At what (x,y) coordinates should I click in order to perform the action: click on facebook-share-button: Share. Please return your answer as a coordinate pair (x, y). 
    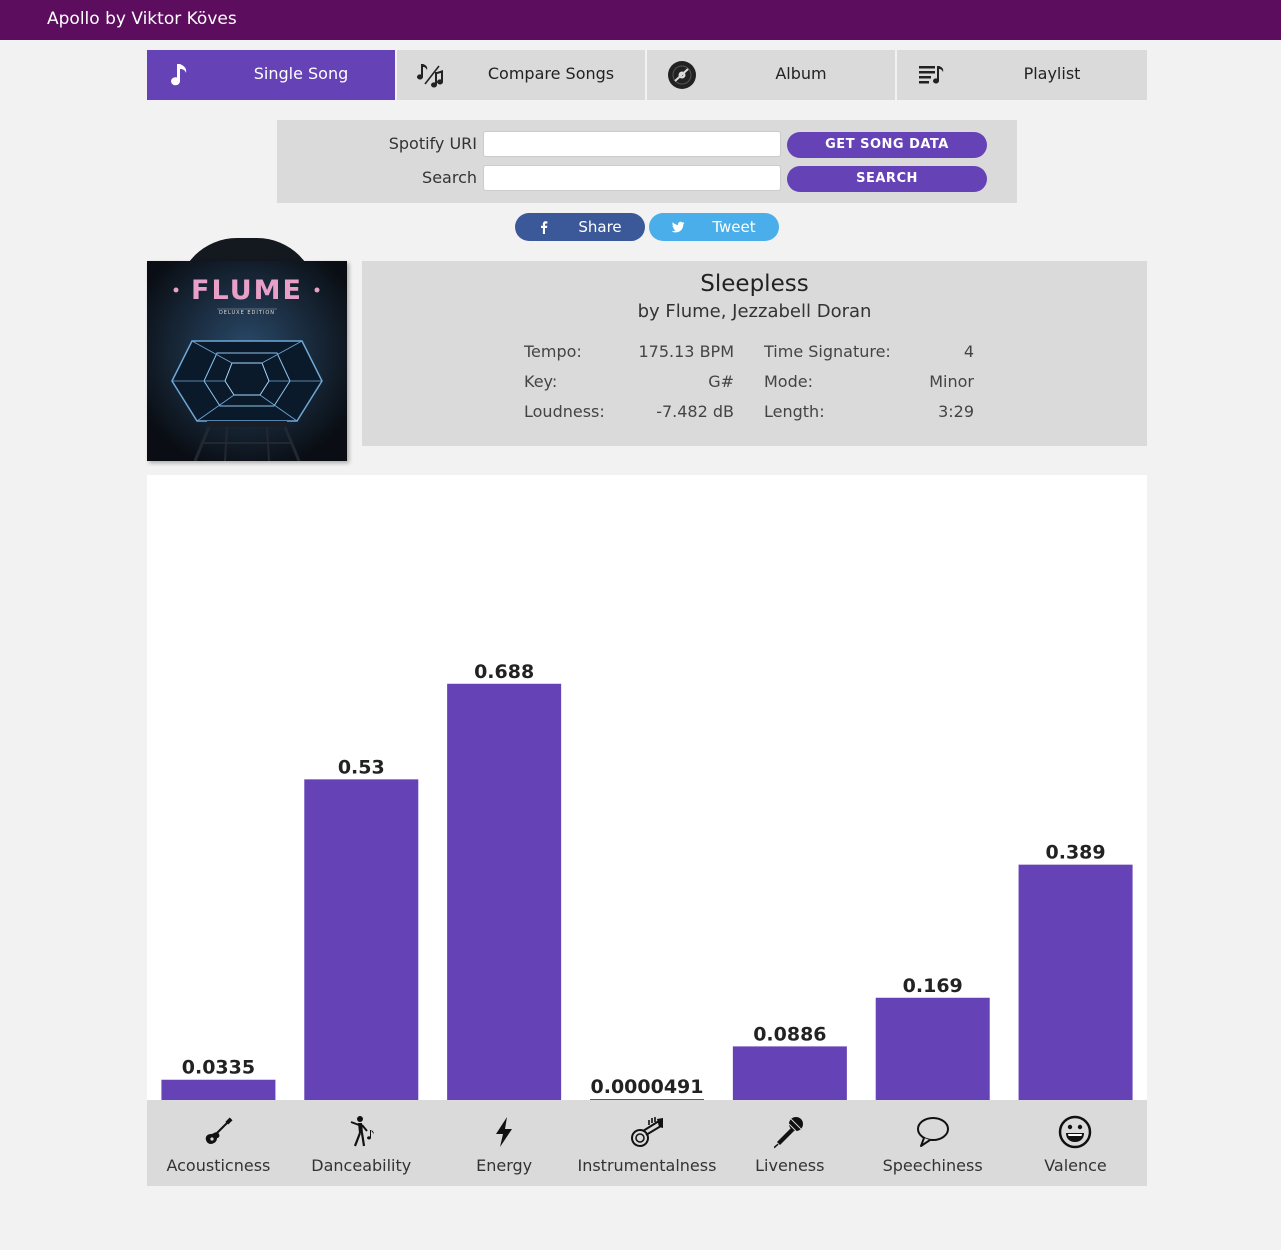
    Looking at the image, I should click on (580, 227).